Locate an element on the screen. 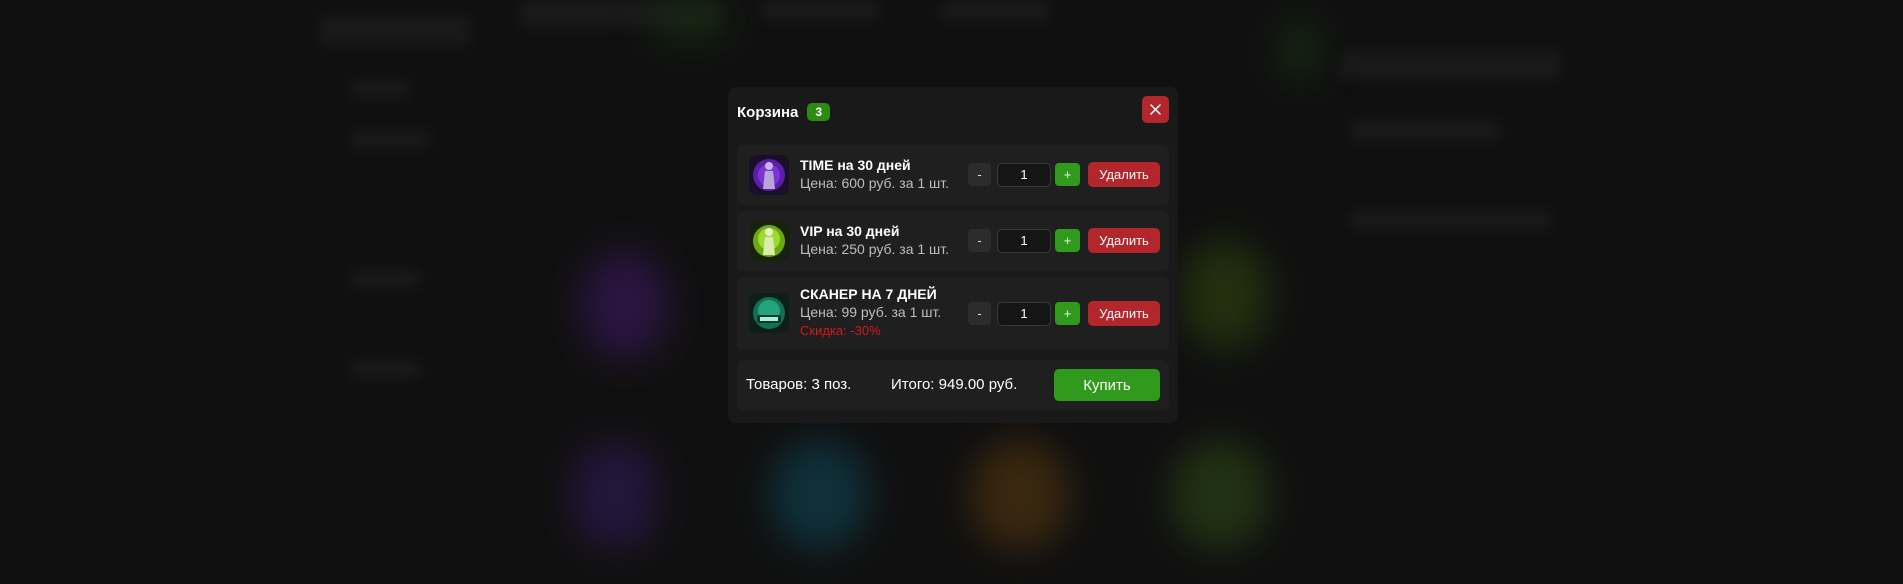  product-name: СКАНЕР НА 7 ДНЕЙ is located at coordinates (868, 294).